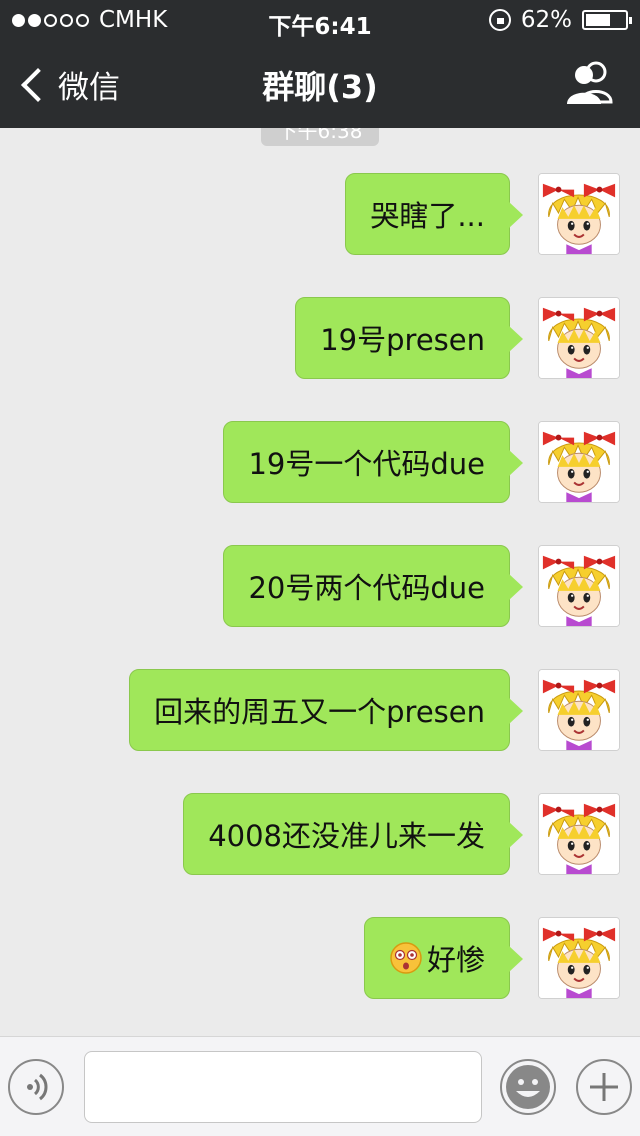 This screenshot has width=640, height=1136. I want to click on battery-icon, so click(607, 20).